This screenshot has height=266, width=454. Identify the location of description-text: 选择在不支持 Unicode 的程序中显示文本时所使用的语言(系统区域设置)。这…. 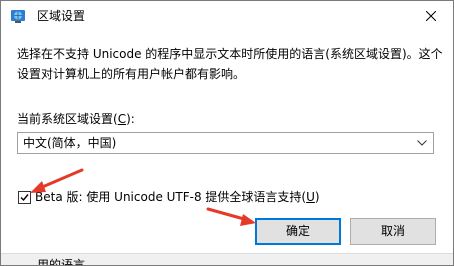
(230, 64).